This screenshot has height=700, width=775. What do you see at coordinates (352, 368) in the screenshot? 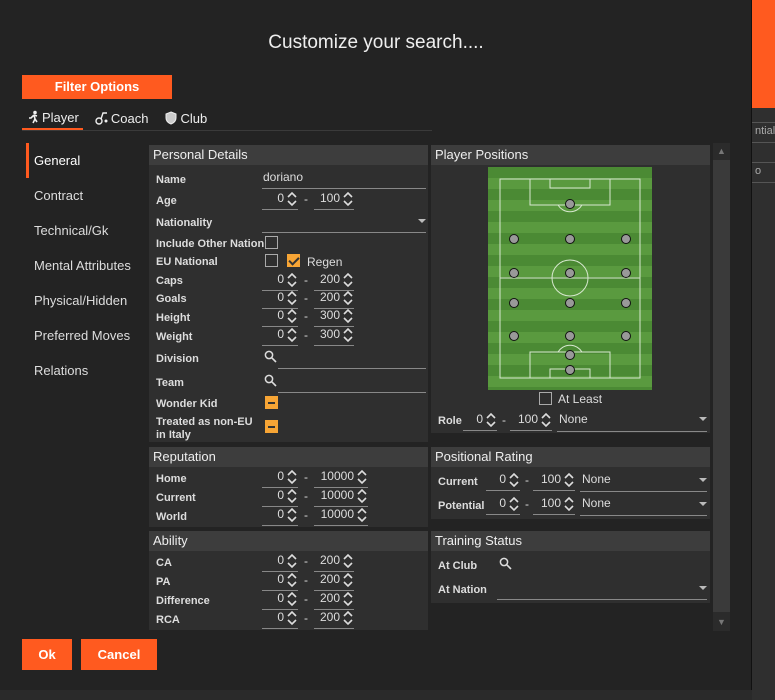
I see `division-input` at bounding box center [352, 368].